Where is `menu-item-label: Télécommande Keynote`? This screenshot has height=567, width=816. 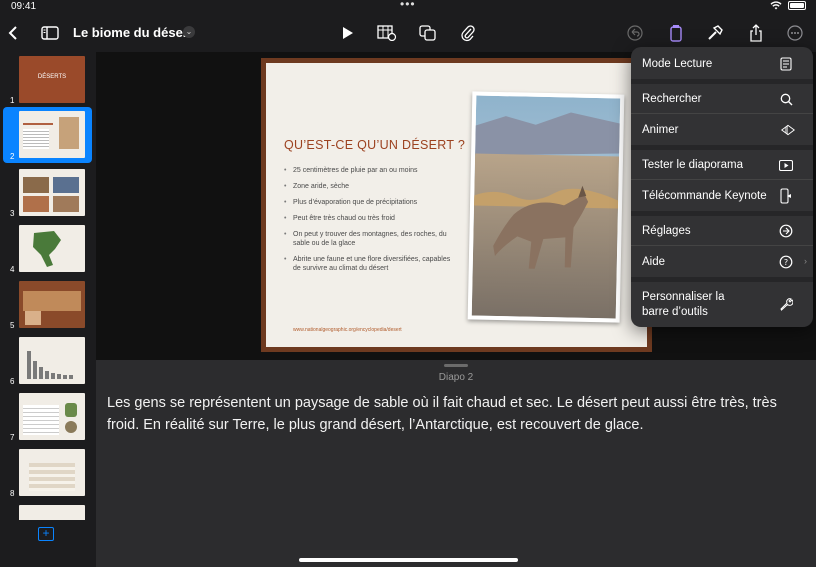
menu-item-label: Télécommande Keynote is located at coordinates (704, 196).